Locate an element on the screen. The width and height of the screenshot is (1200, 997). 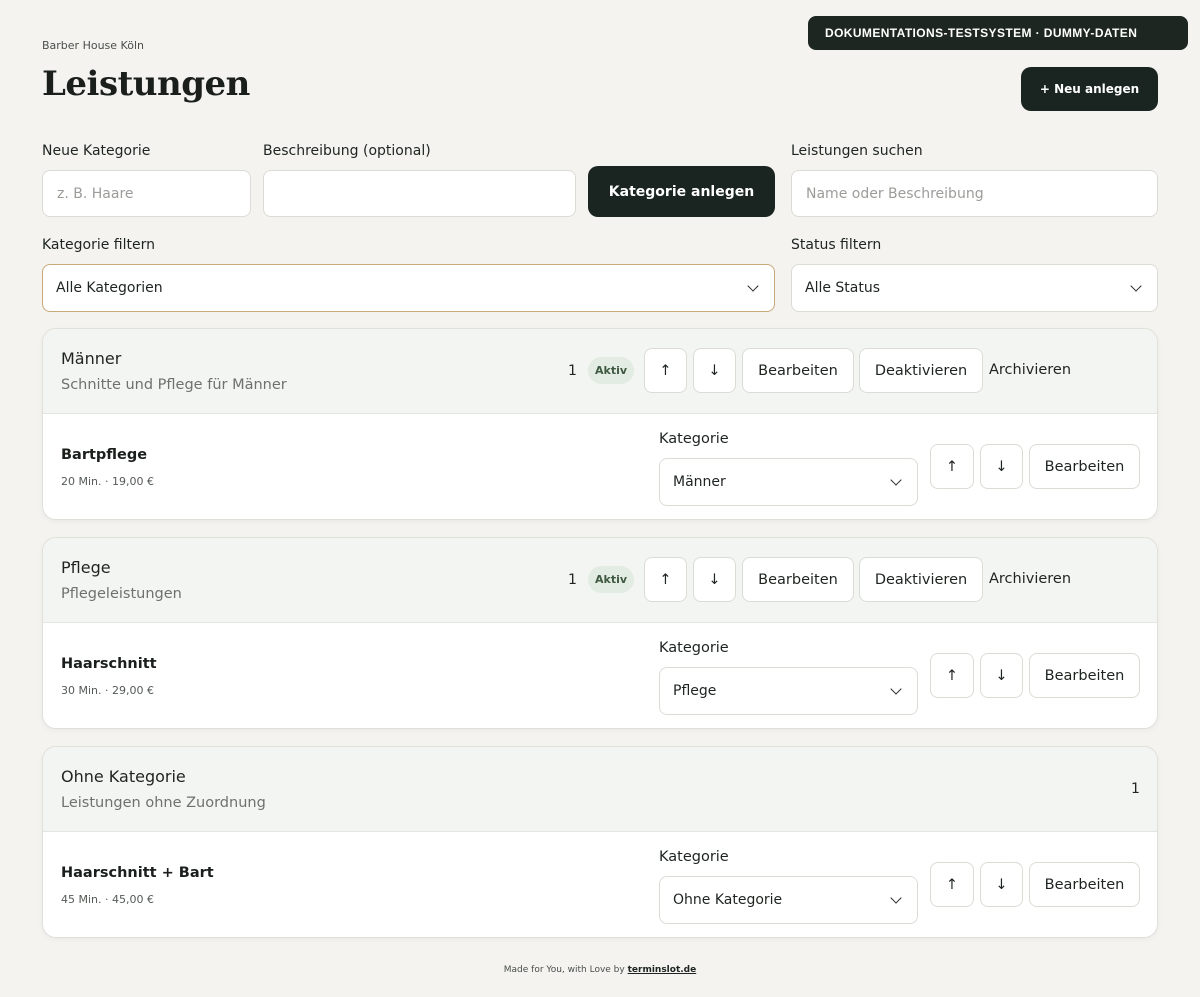
search-label: Leistungen suchen is located at coordinates (857, 151).